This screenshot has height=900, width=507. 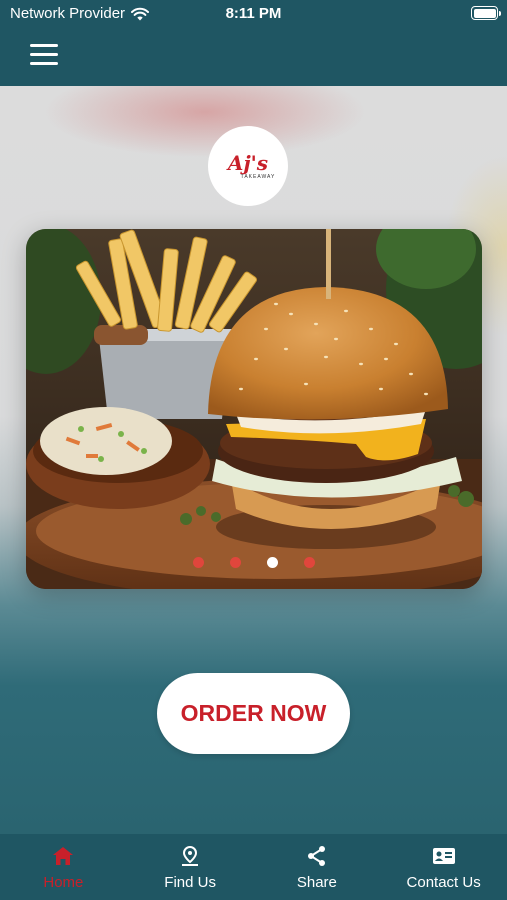 I want to click on restaurant-logo: Aj's TAKEAWAY, so click(x=248, y=166).